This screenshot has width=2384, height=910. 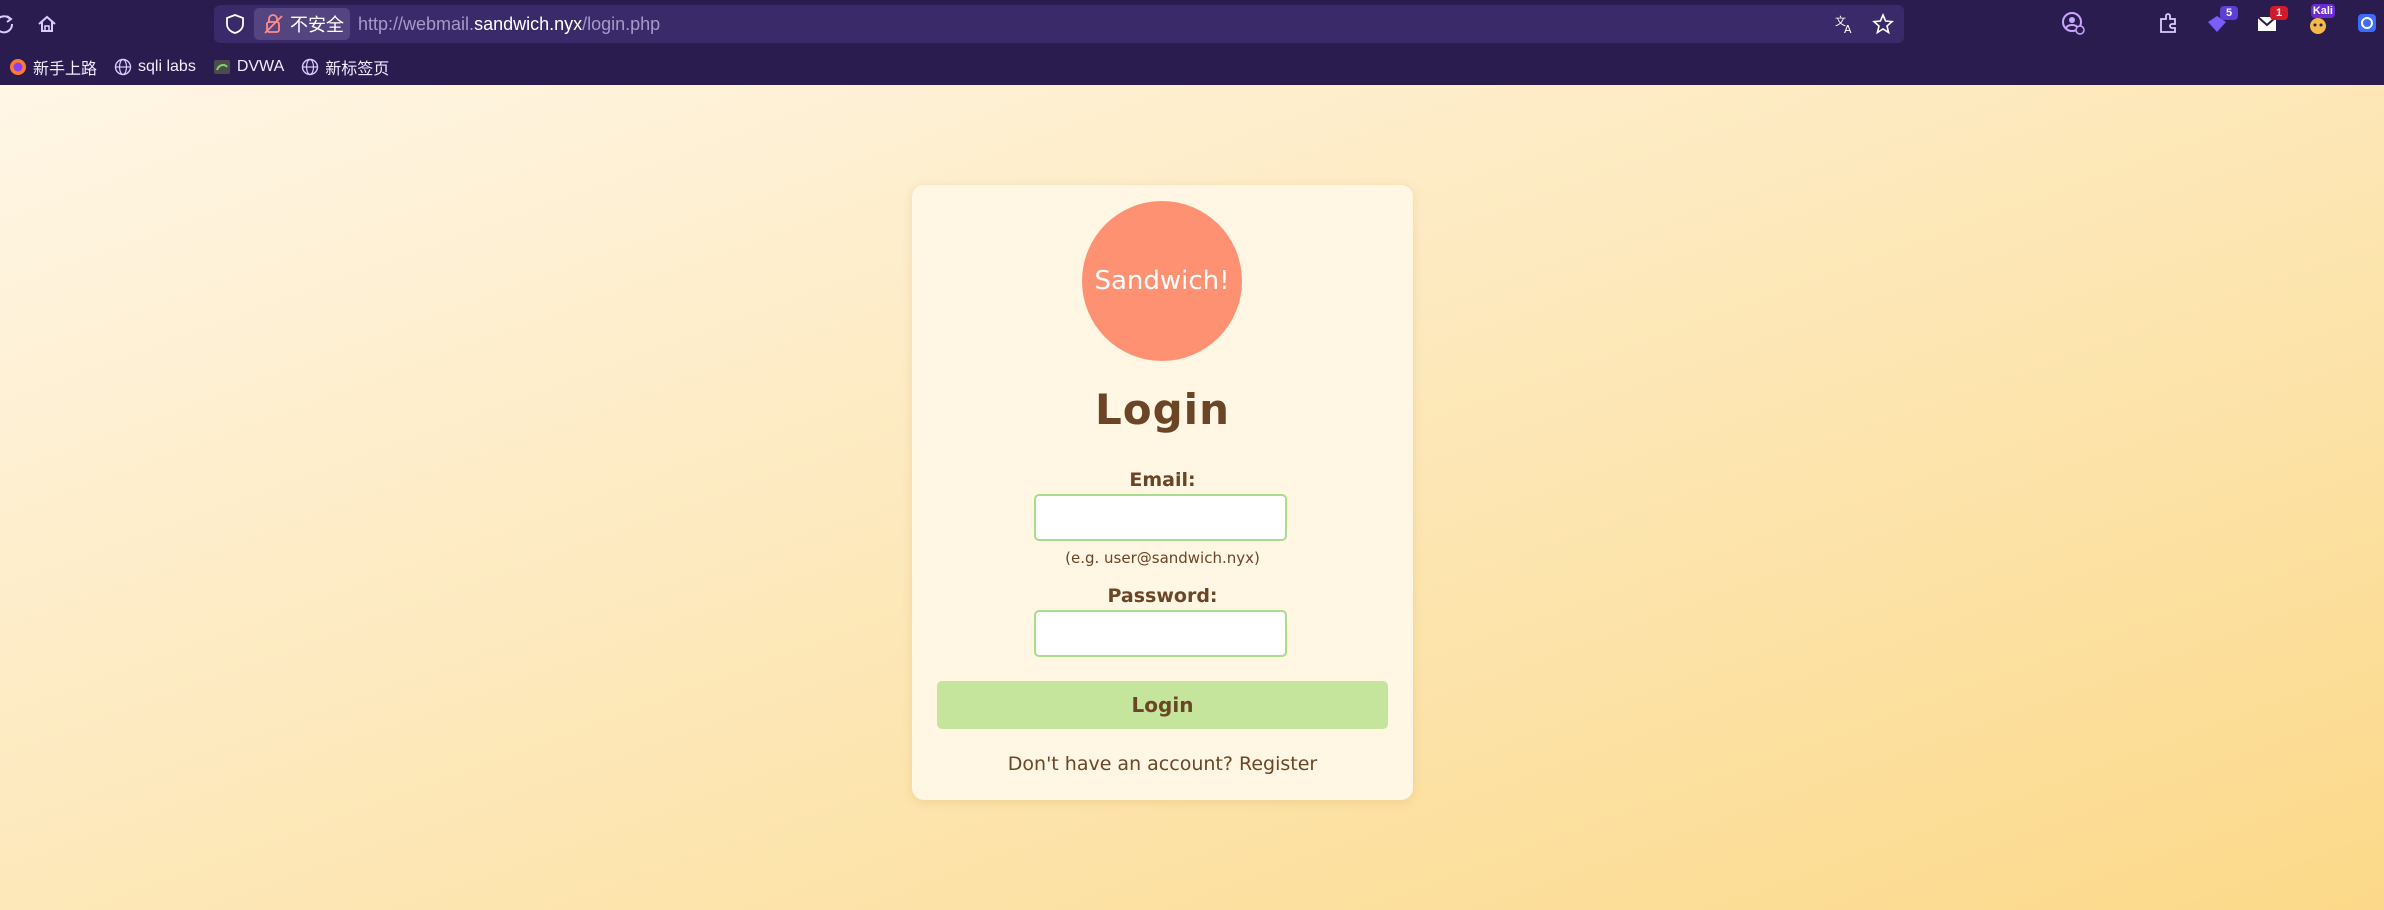 What do you see at coordinates (65, 69) in the screenshot?
I see `bookmark-label: 新手上路` at bounding box center [65, 69].